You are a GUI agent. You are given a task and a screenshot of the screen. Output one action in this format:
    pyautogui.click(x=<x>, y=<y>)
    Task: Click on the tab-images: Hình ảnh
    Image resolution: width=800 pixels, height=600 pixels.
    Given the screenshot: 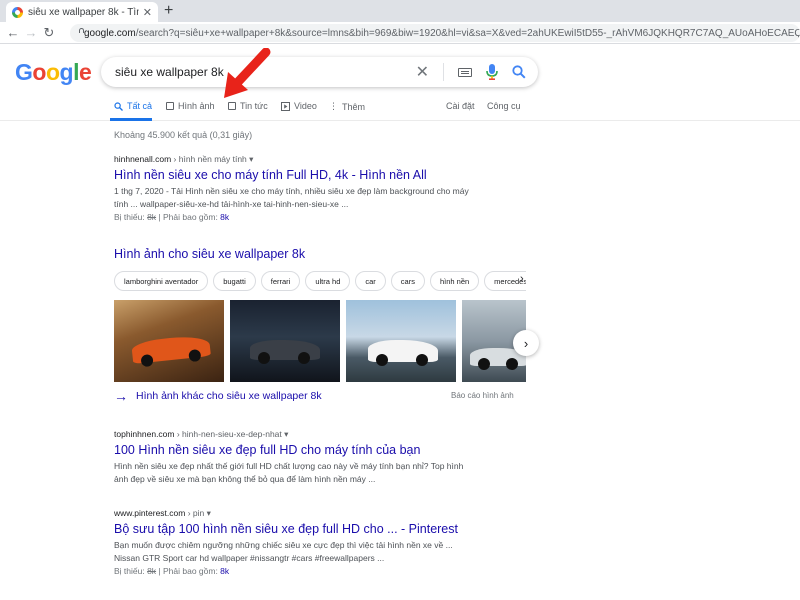 What is the action you would take?
    pyautogui.click(x=190, y=106)
    